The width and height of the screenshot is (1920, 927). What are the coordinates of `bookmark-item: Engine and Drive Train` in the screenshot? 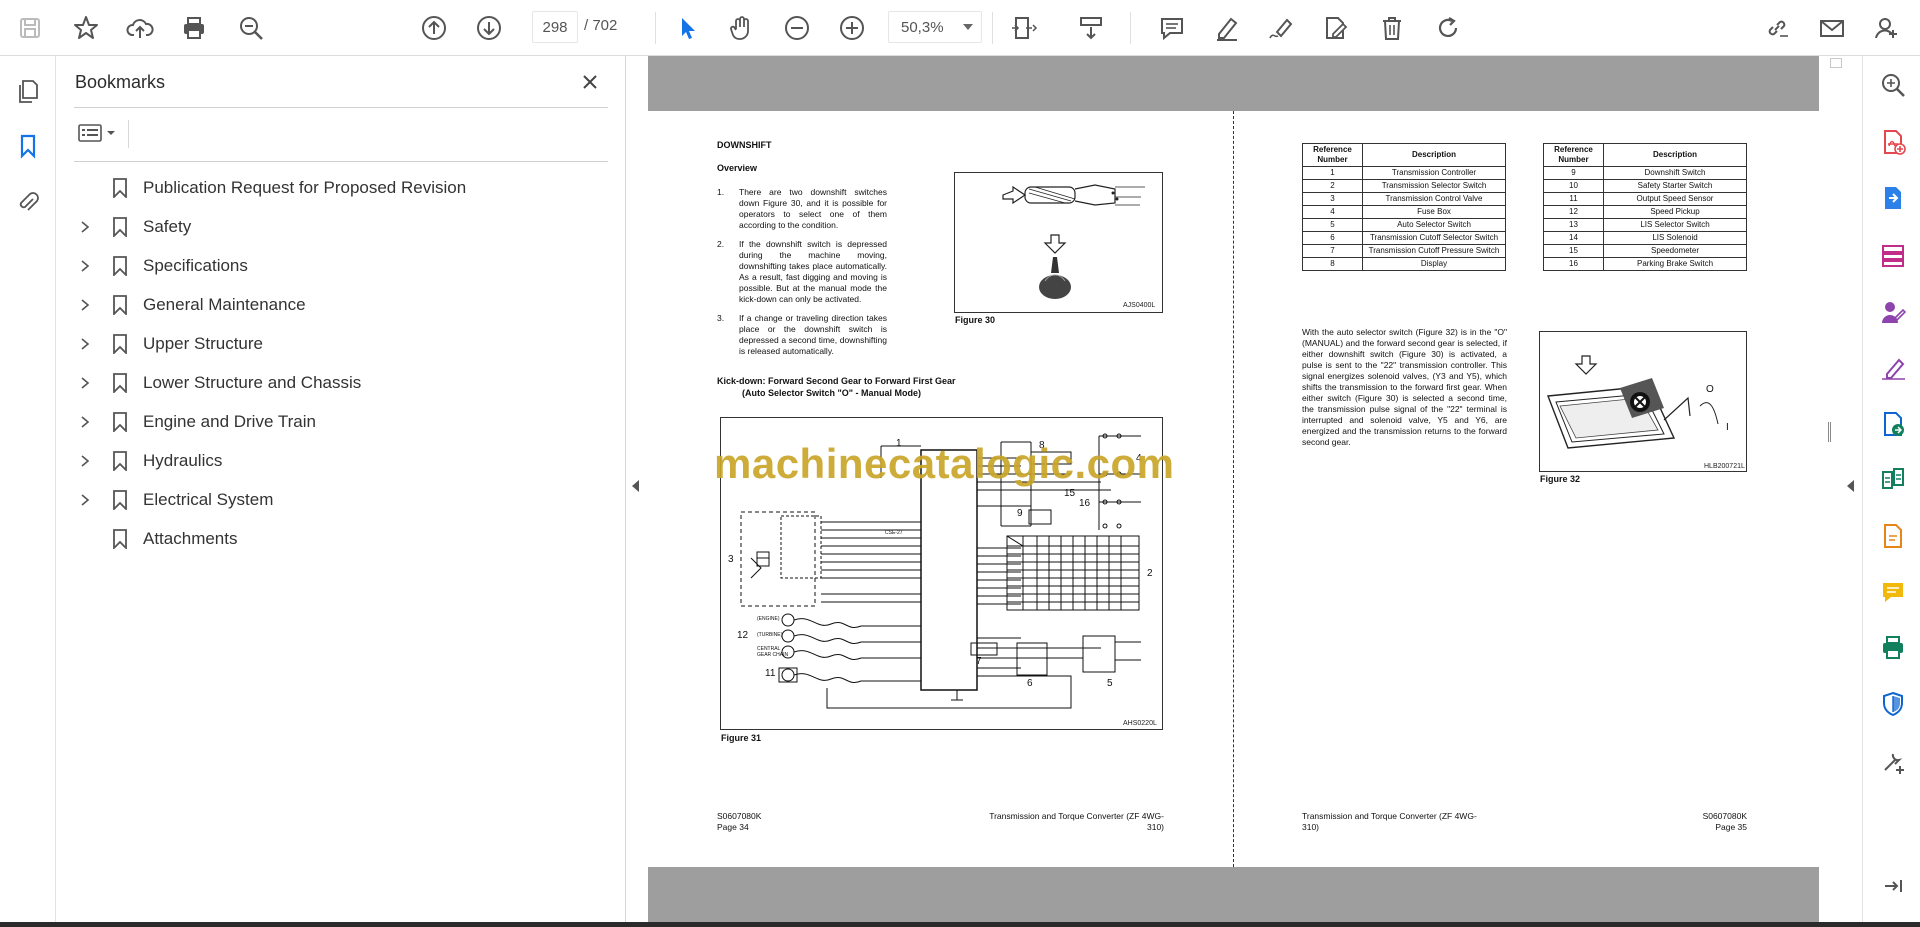 It's located at (341, 421).